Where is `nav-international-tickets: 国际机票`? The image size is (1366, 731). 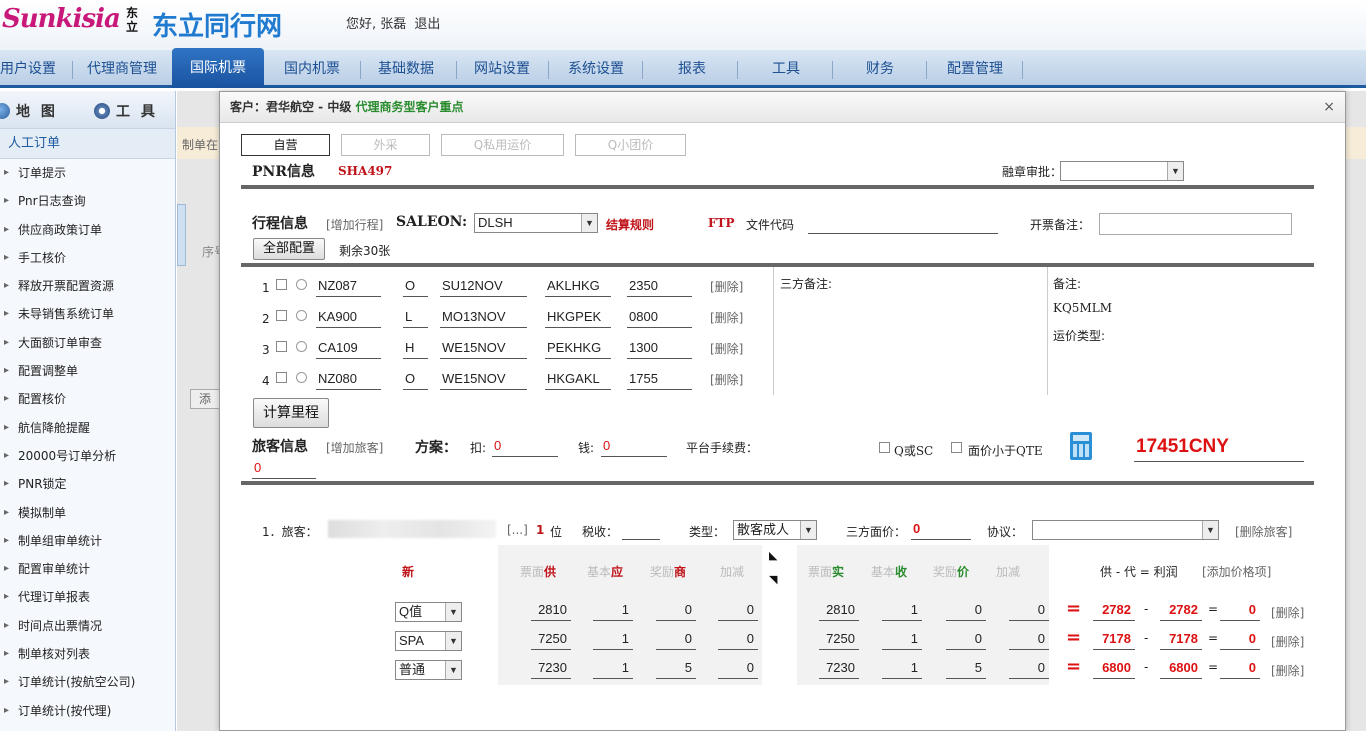
nav-international-tickets: 国际机票 is located at coordinates (218, 68).